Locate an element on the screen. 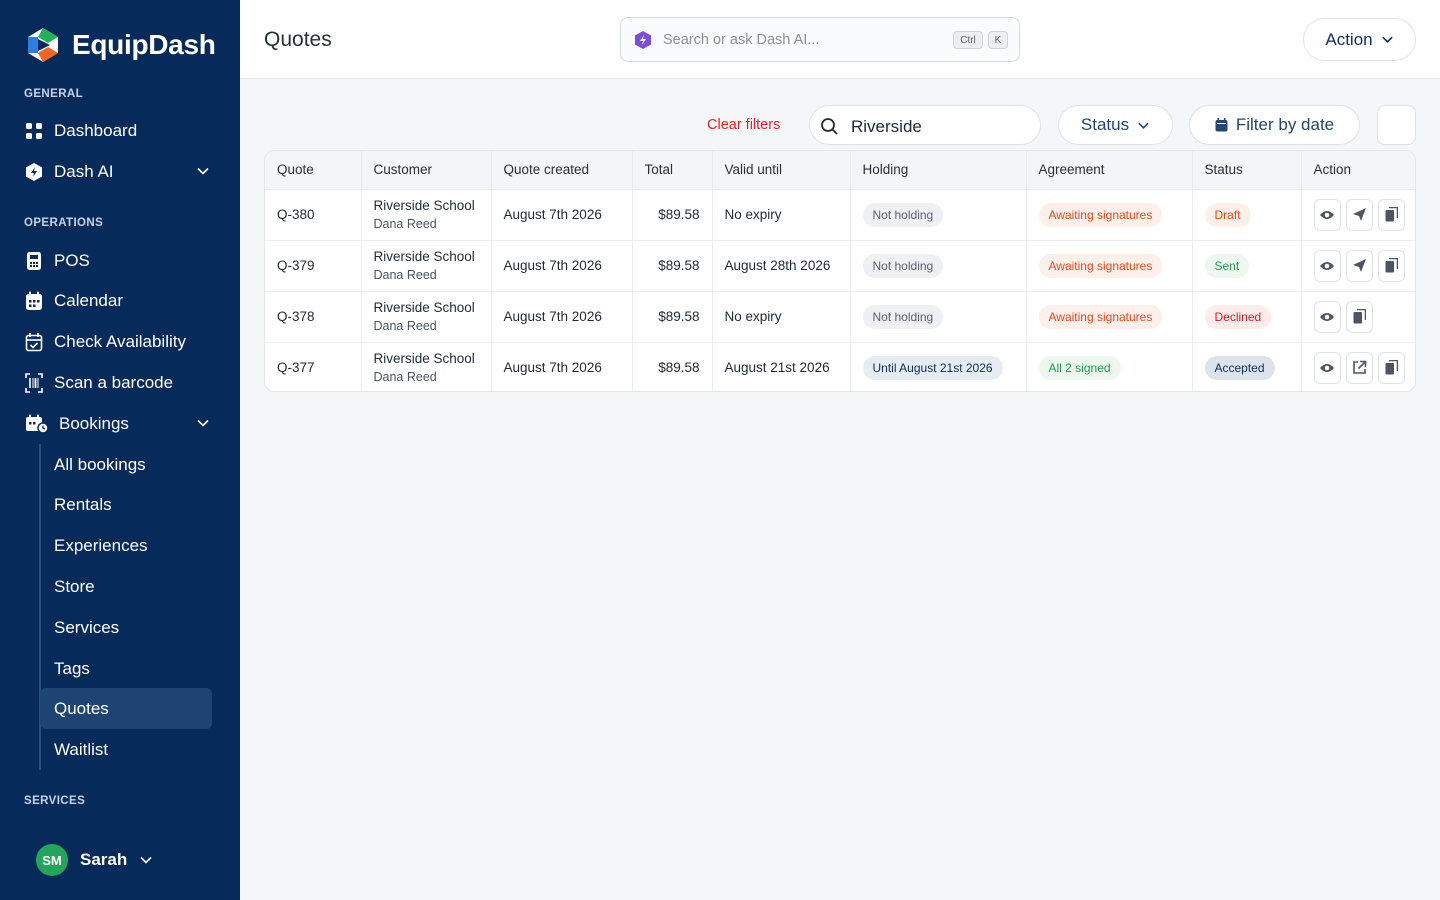 This screenshot has height=900, width=1440. sidebar-subitem-rentals: Rentals is located at coordinates (83, 505).